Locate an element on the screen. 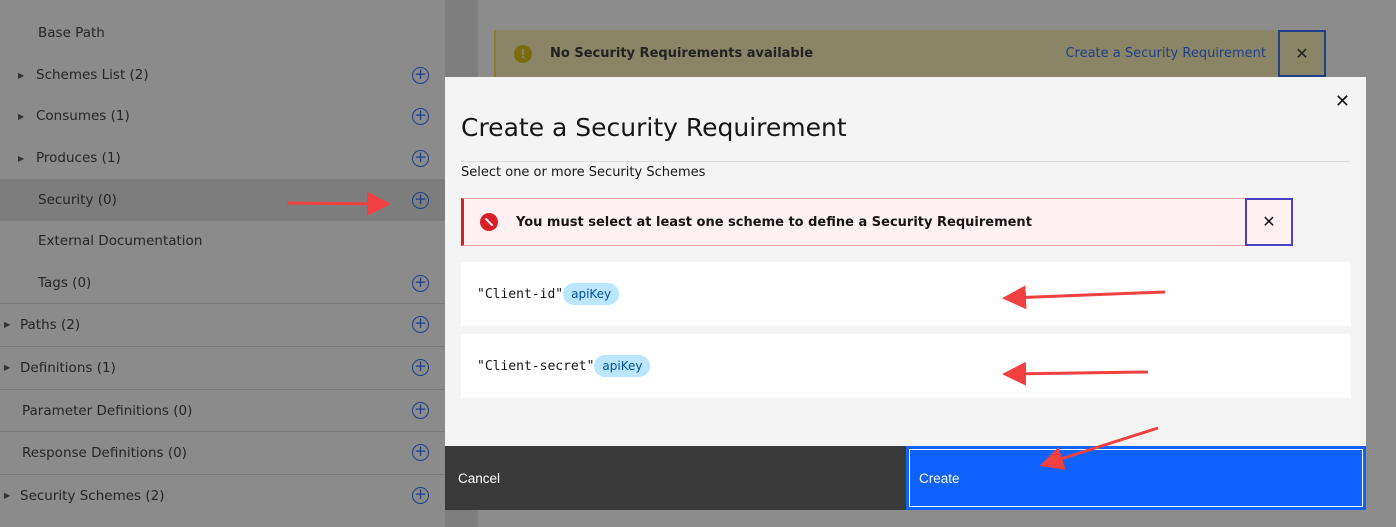 Image resolution: width=1396 pixels, height=527 pixels. sidebar-item: ▶ Definitions (1) + is located at coordinates (222, 367).